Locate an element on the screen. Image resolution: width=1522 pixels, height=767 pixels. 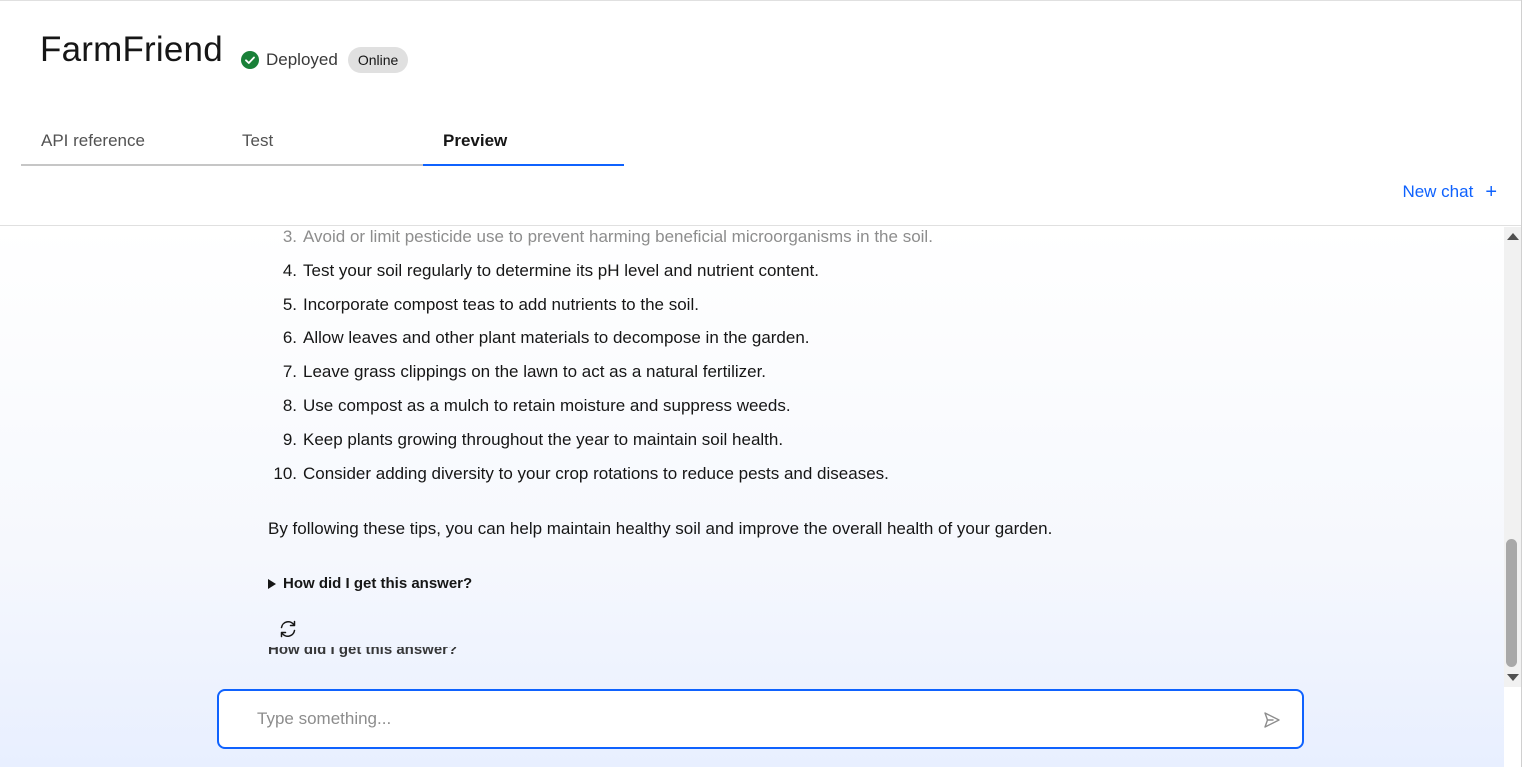
caret-right-icon is located at coordinates (272, 583).